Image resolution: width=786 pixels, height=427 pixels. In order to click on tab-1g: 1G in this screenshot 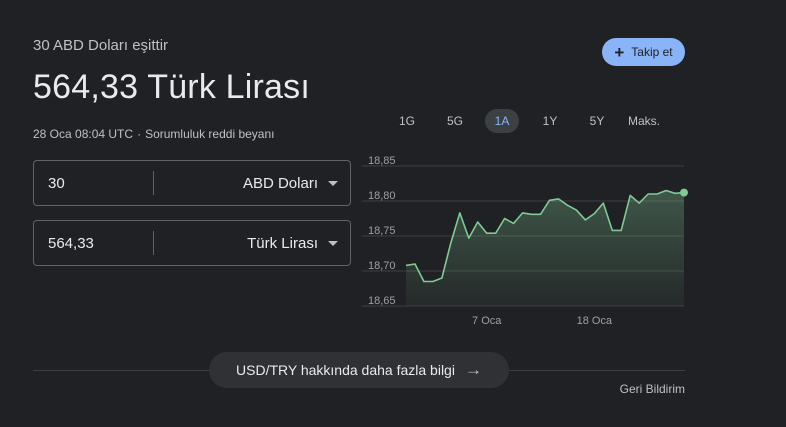, I will do `click(407, 121)`.